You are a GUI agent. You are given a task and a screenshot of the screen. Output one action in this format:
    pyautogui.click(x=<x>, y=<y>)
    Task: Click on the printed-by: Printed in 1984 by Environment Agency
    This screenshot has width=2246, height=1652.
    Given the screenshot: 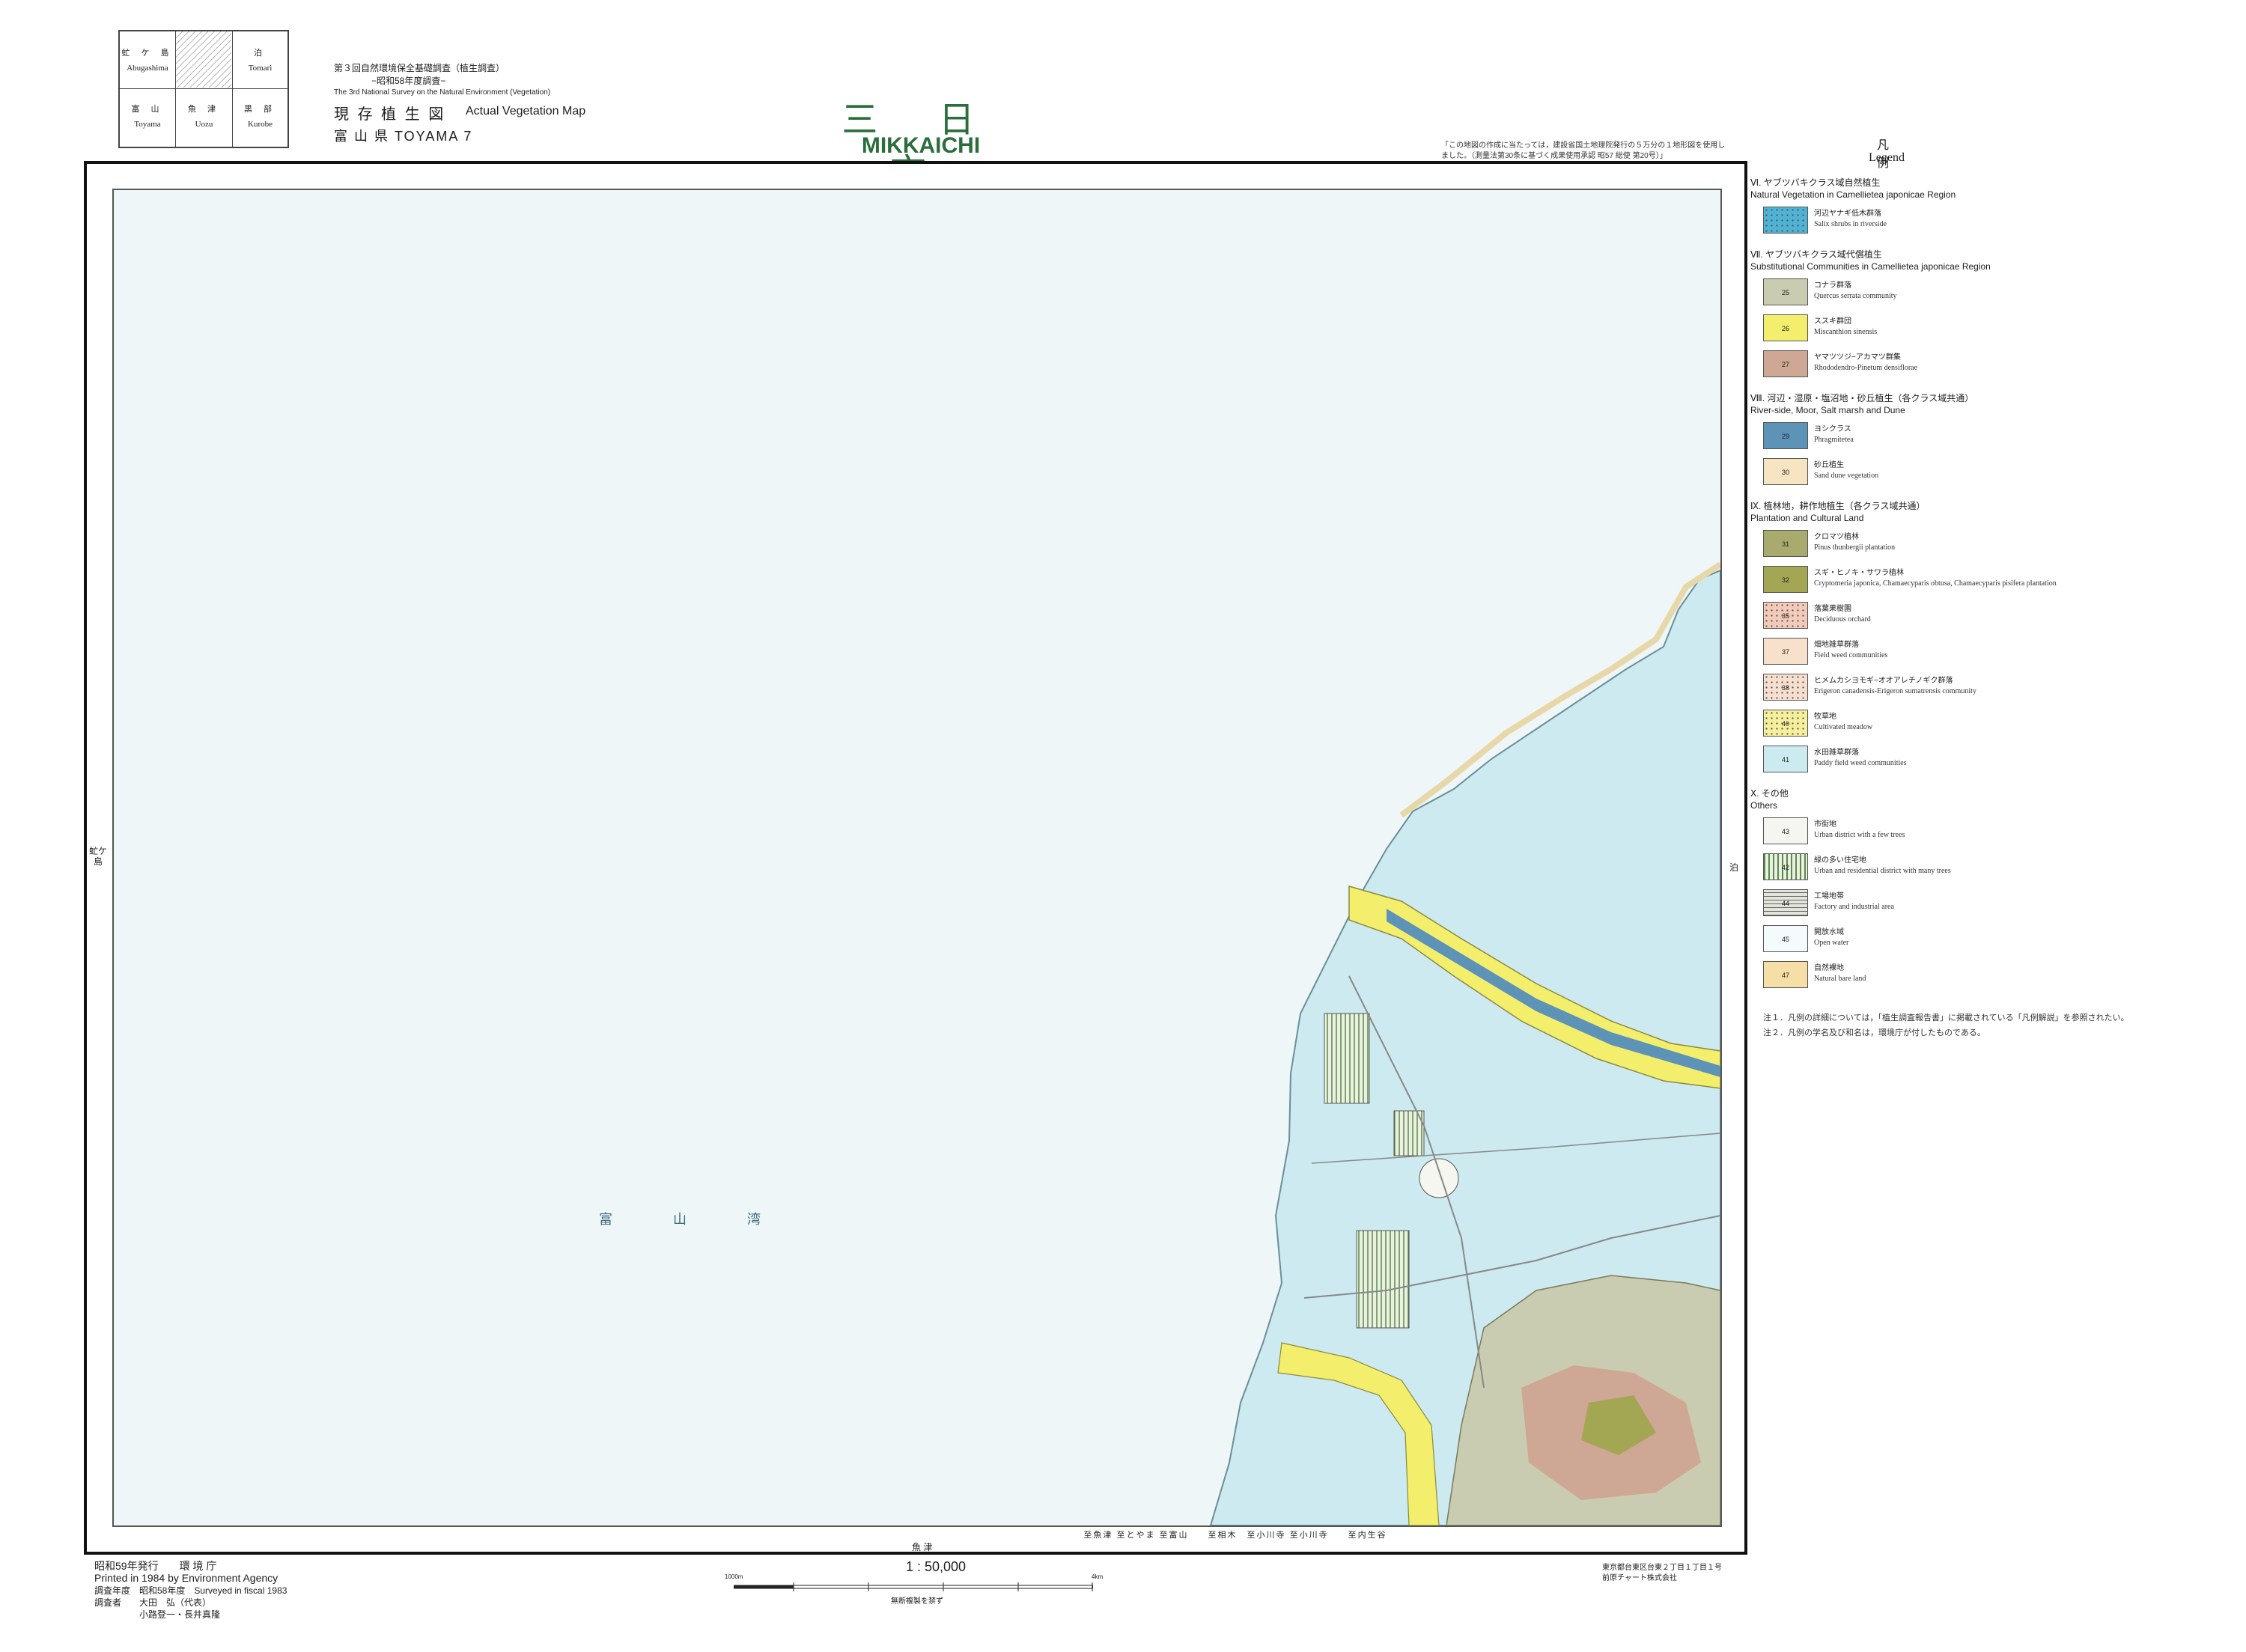 What is the action you would take?
    pyautogui.click(x=186, y=1578)
    